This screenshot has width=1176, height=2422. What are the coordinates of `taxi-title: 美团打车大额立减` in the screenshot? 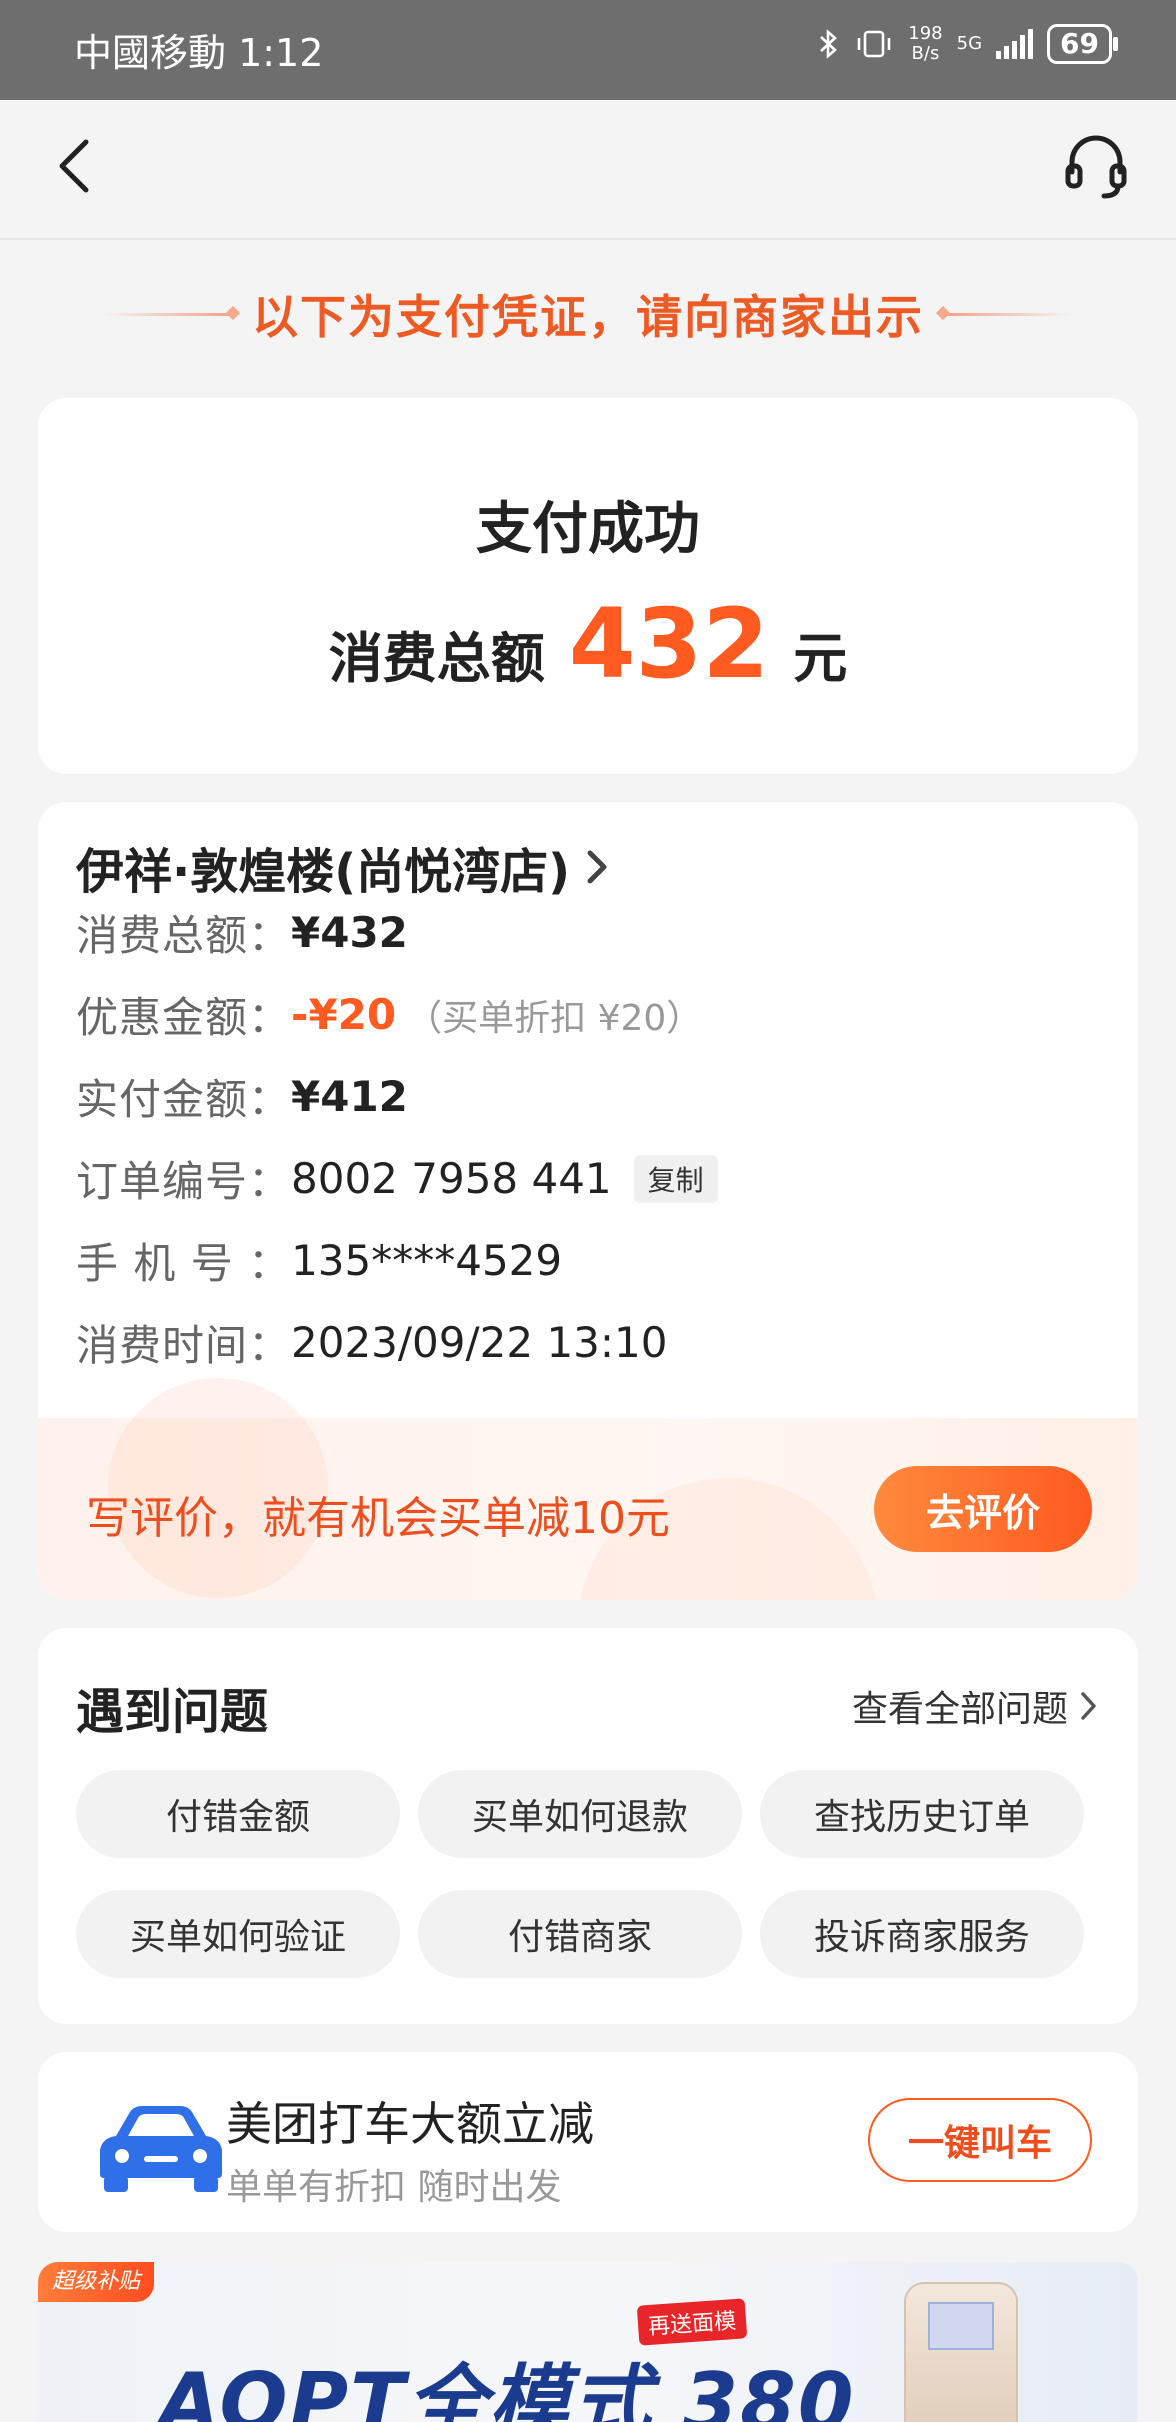 It's located at (410, 2124).